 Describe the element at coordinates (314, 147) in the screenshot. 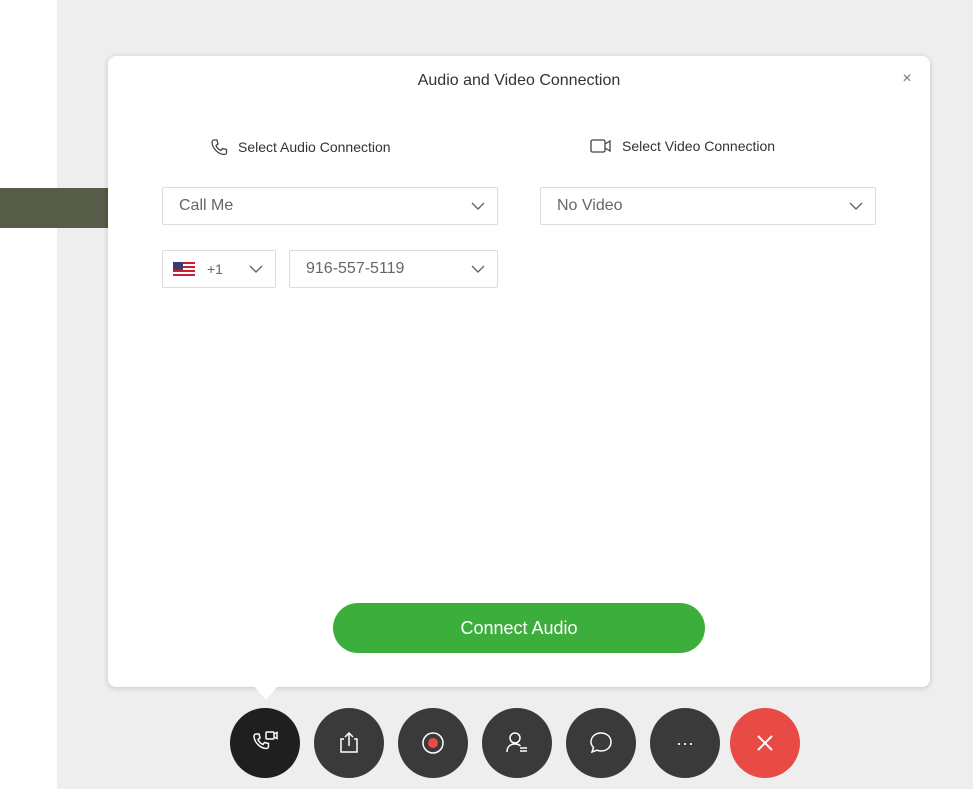

I see `audio-section-text: Select Audio Connection` at that location.